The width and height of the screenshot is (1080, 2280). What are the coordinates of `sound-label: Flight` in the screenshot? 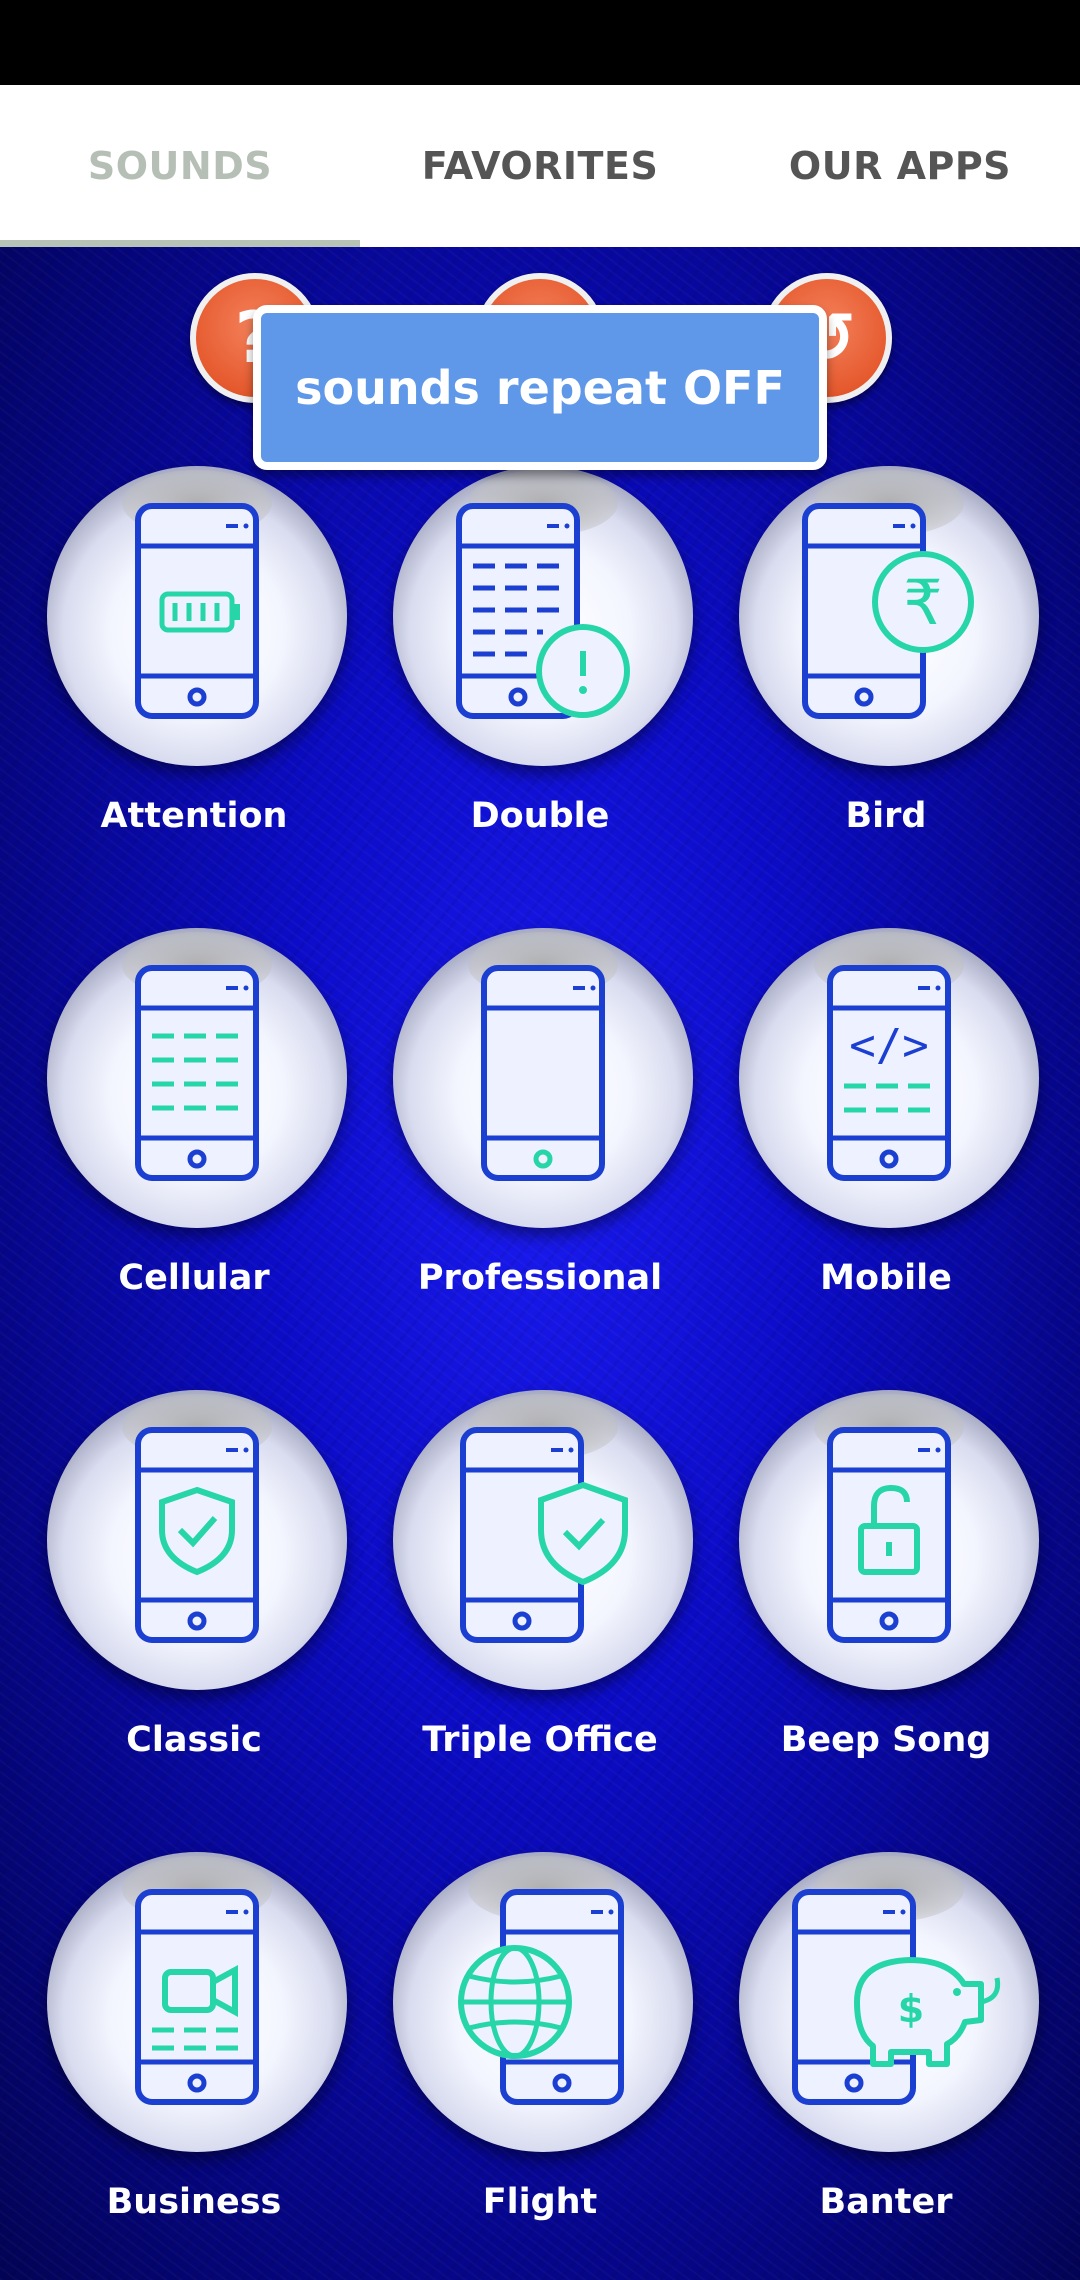 It's located at (540, 2202).